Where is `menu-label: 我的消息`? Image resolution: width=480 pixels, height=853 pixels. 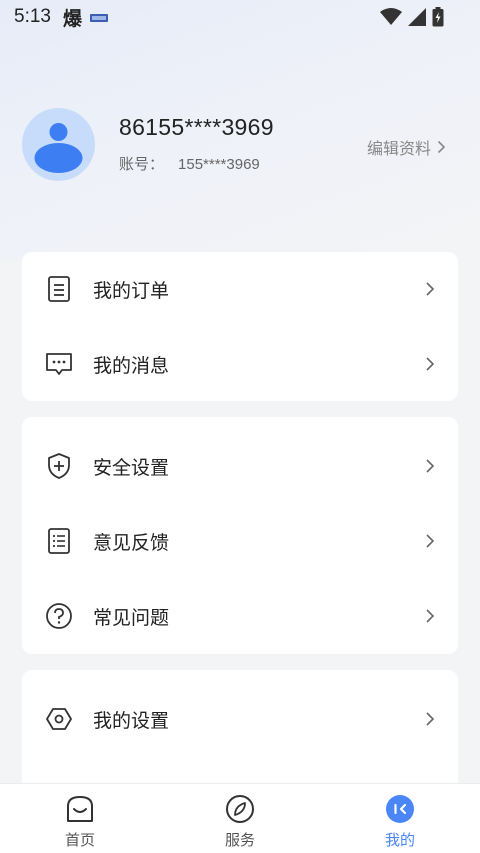
menu-label: 我的消息 is located at coordinates (131, 366).